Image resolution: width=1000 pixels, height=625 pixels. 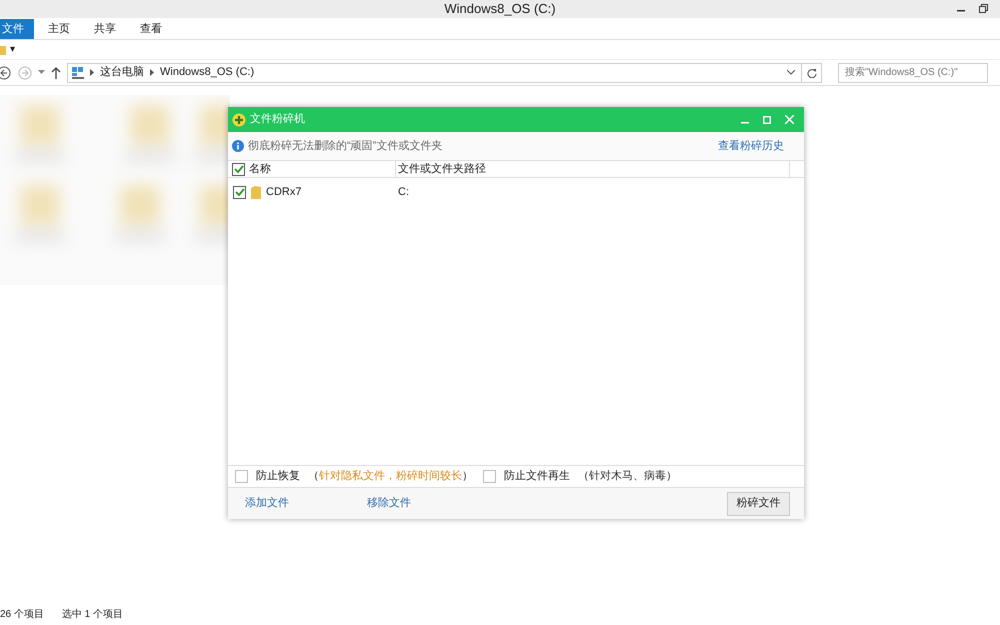 I want to click on option-label: 防止恢复, so click(x=278, y=476).